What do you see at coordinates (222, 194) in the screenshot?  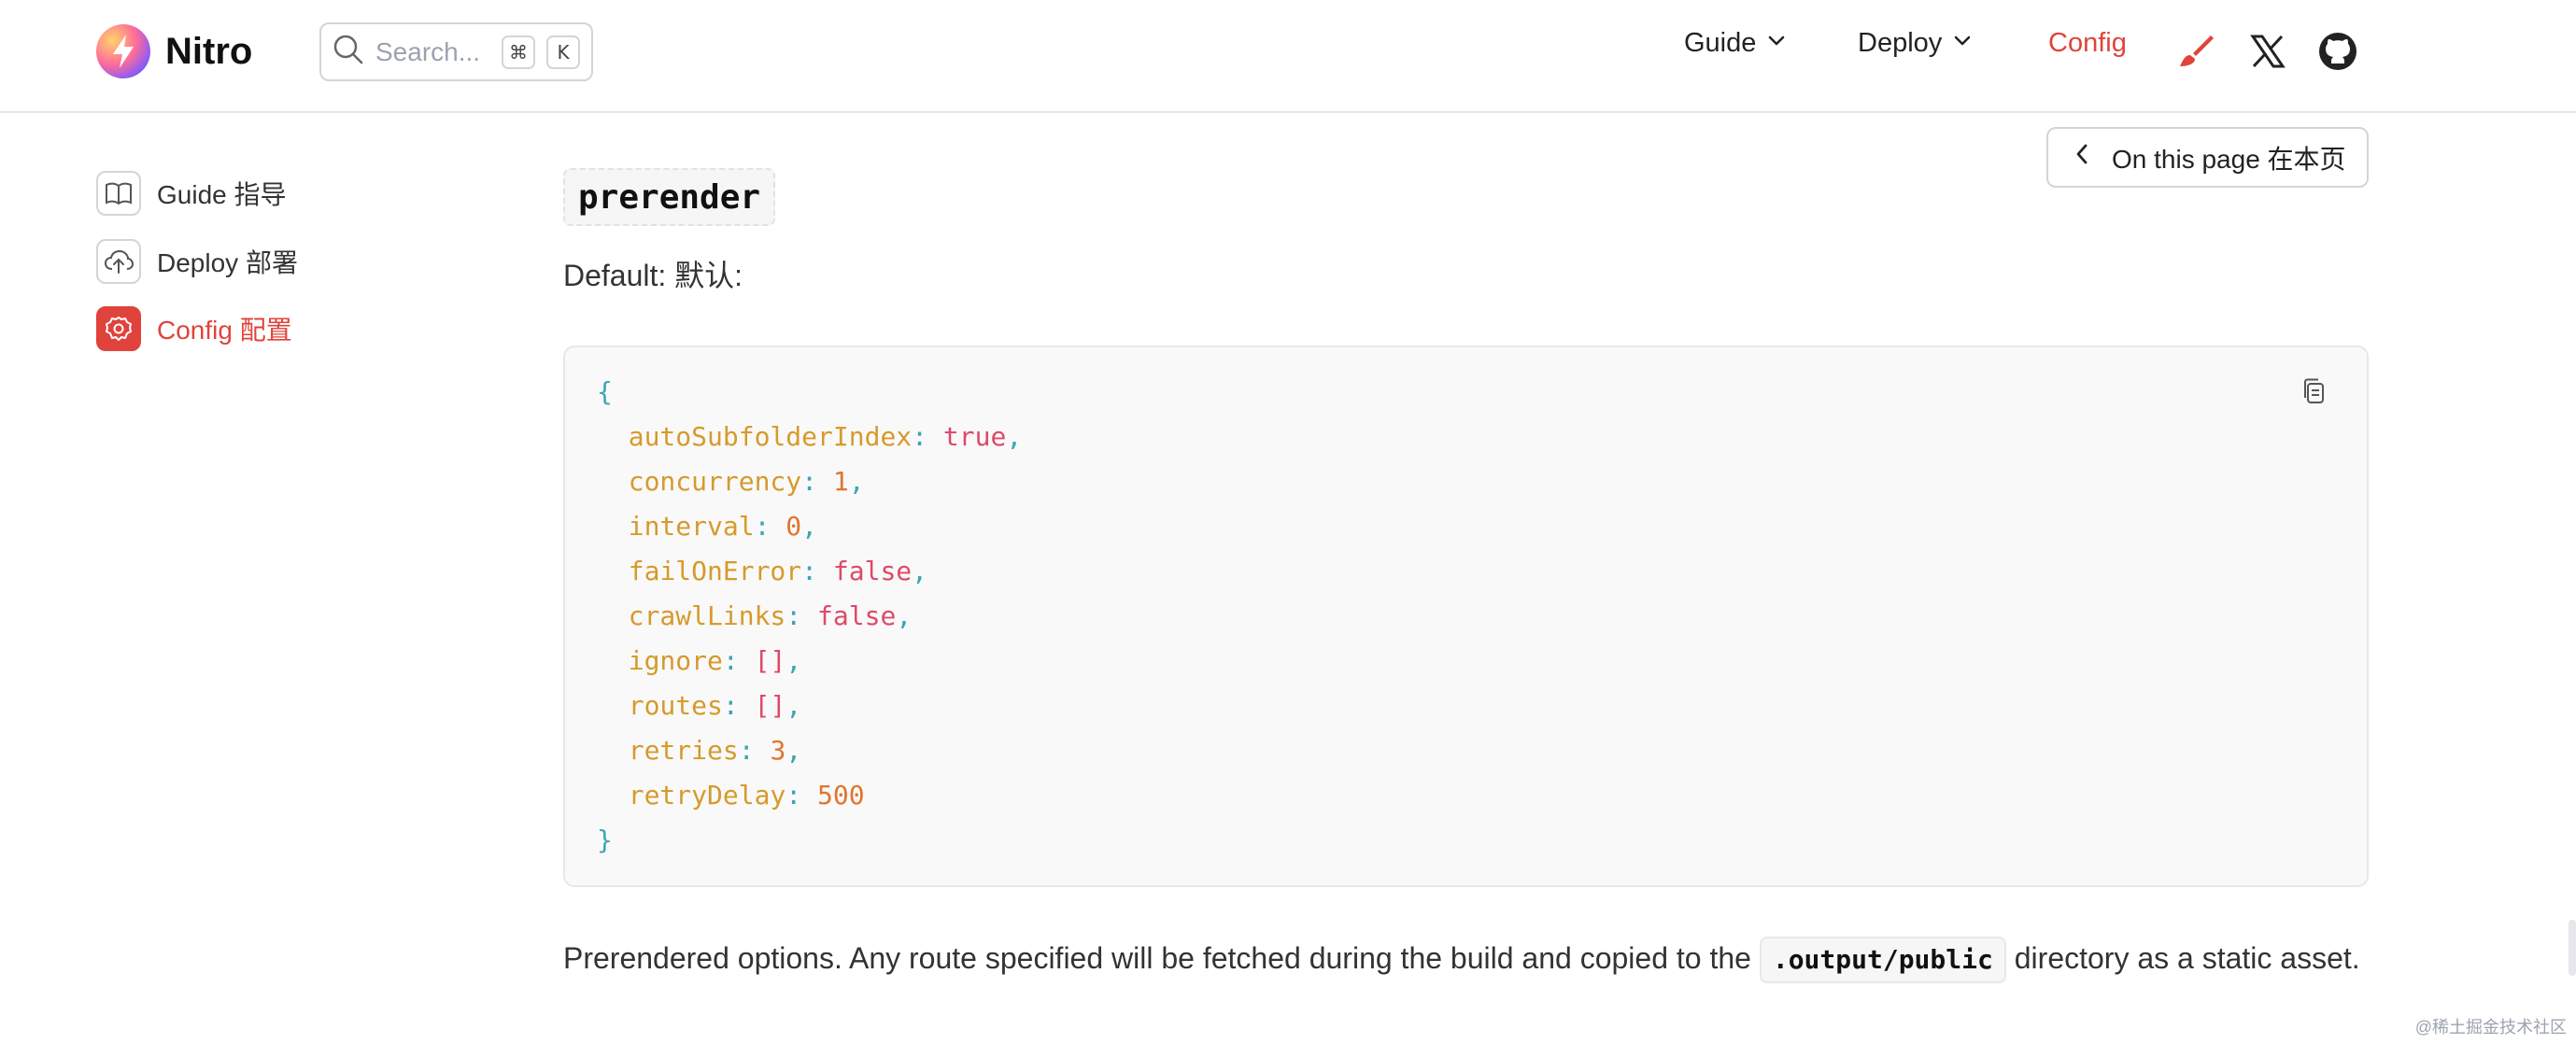 I see `sidebar-item-label: Guide 指导` at bounding box center [222, 194].